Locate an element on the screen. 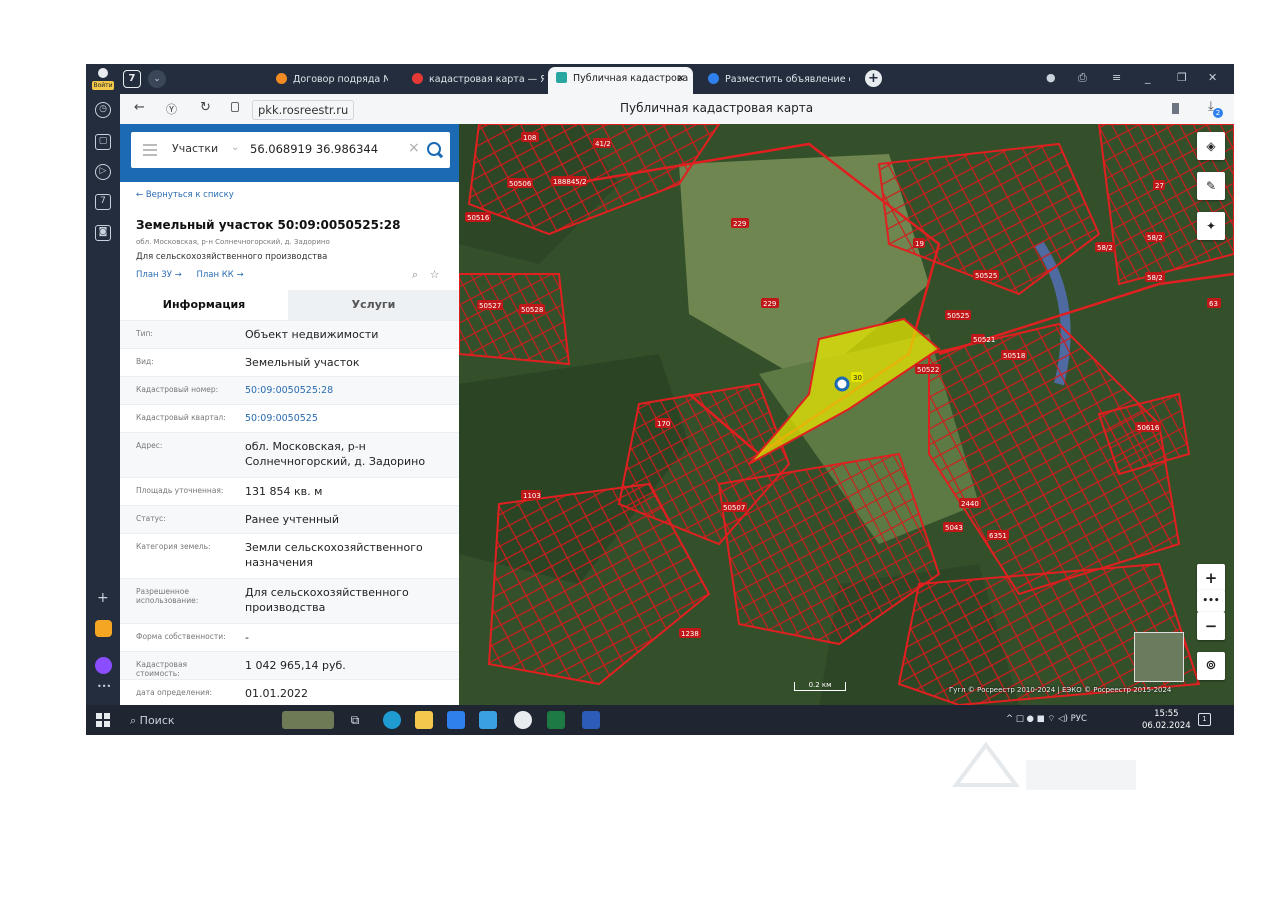  search-box: Участки ⌄ 56.068919 36.986344 × is located at coordinates (290, 150).